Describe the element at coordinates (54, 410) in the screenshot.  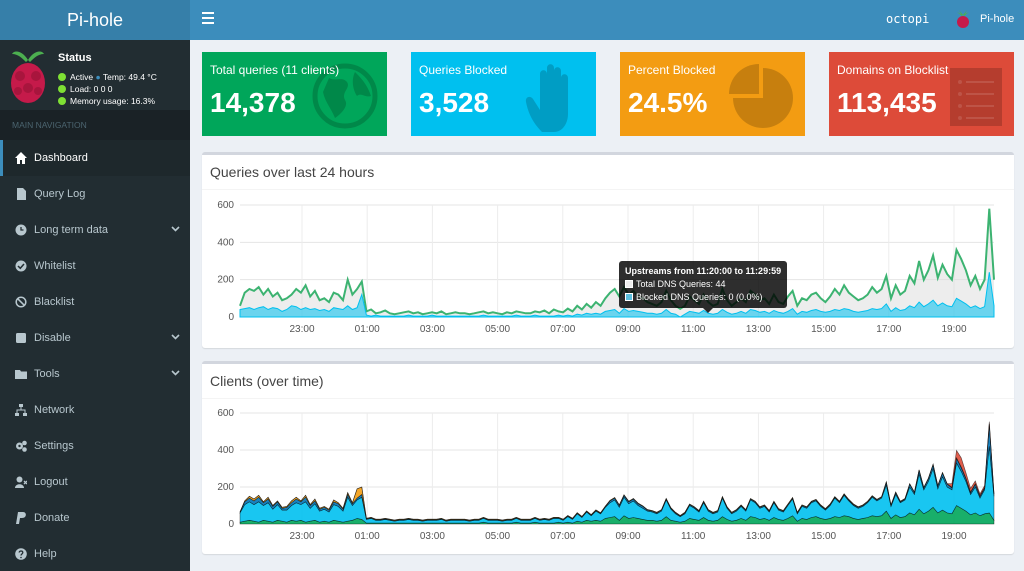
I see `sidebar-item-label: Network` at that location.